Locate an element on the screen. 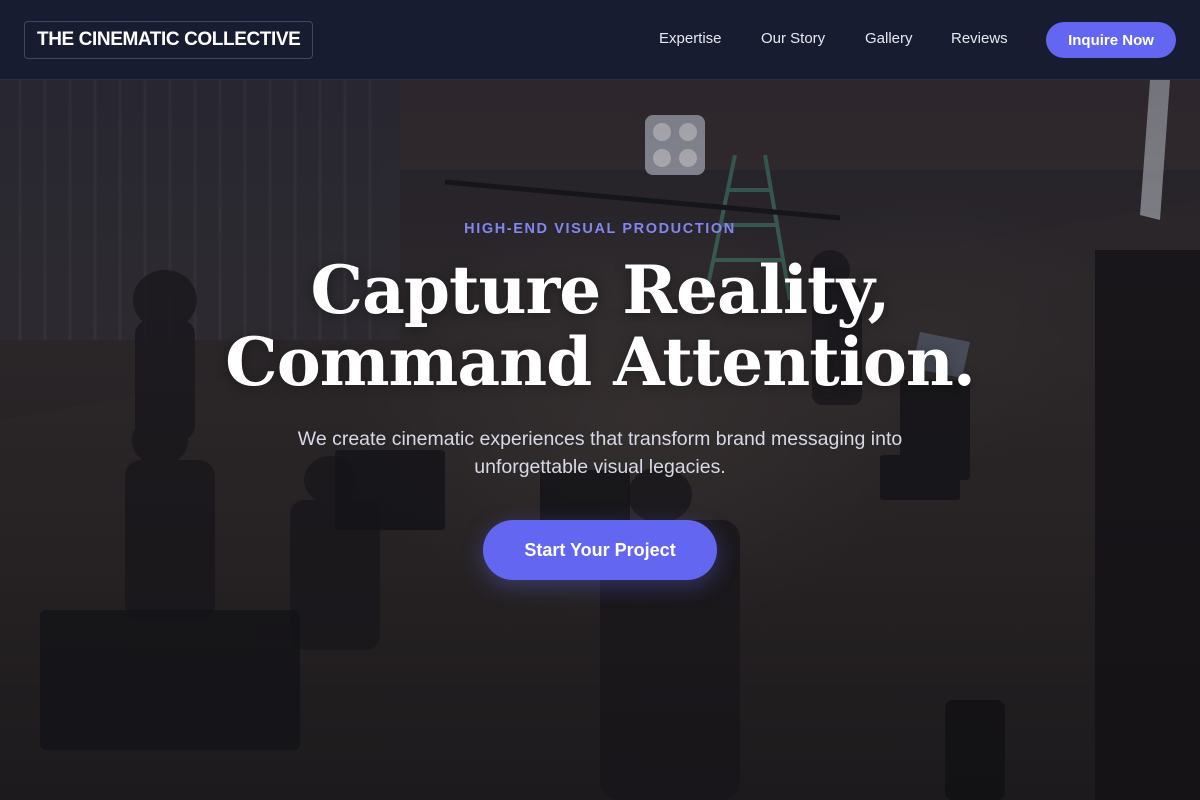  hero-headline-line-2: Command Attention. is located at coordinates (600, 362).